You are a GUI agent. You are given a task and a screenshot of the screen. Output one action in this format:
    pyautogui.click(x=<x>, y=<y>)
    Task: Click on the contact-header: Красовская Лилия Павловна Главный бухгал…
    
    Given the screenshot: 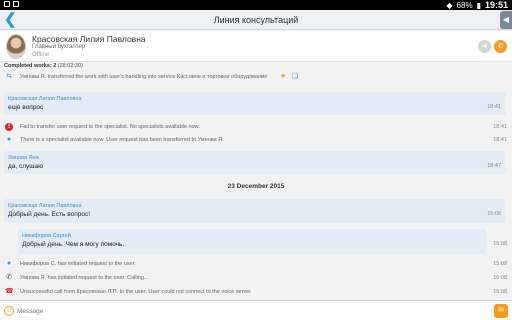 What is the action you would take?
    pyautogui.click(x=256, y=46)
    